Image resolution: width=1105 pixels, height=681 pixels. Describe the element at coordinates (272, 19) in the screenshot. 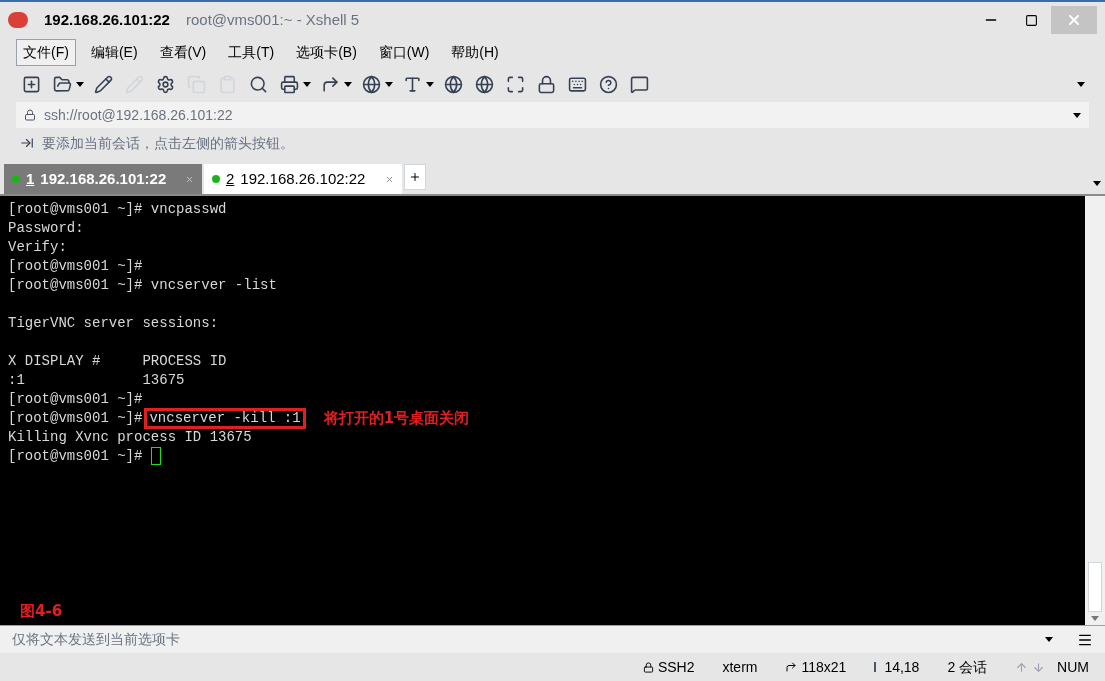

I see `window-subtitle: root@vms001:~ - Xshell 5` at that location.